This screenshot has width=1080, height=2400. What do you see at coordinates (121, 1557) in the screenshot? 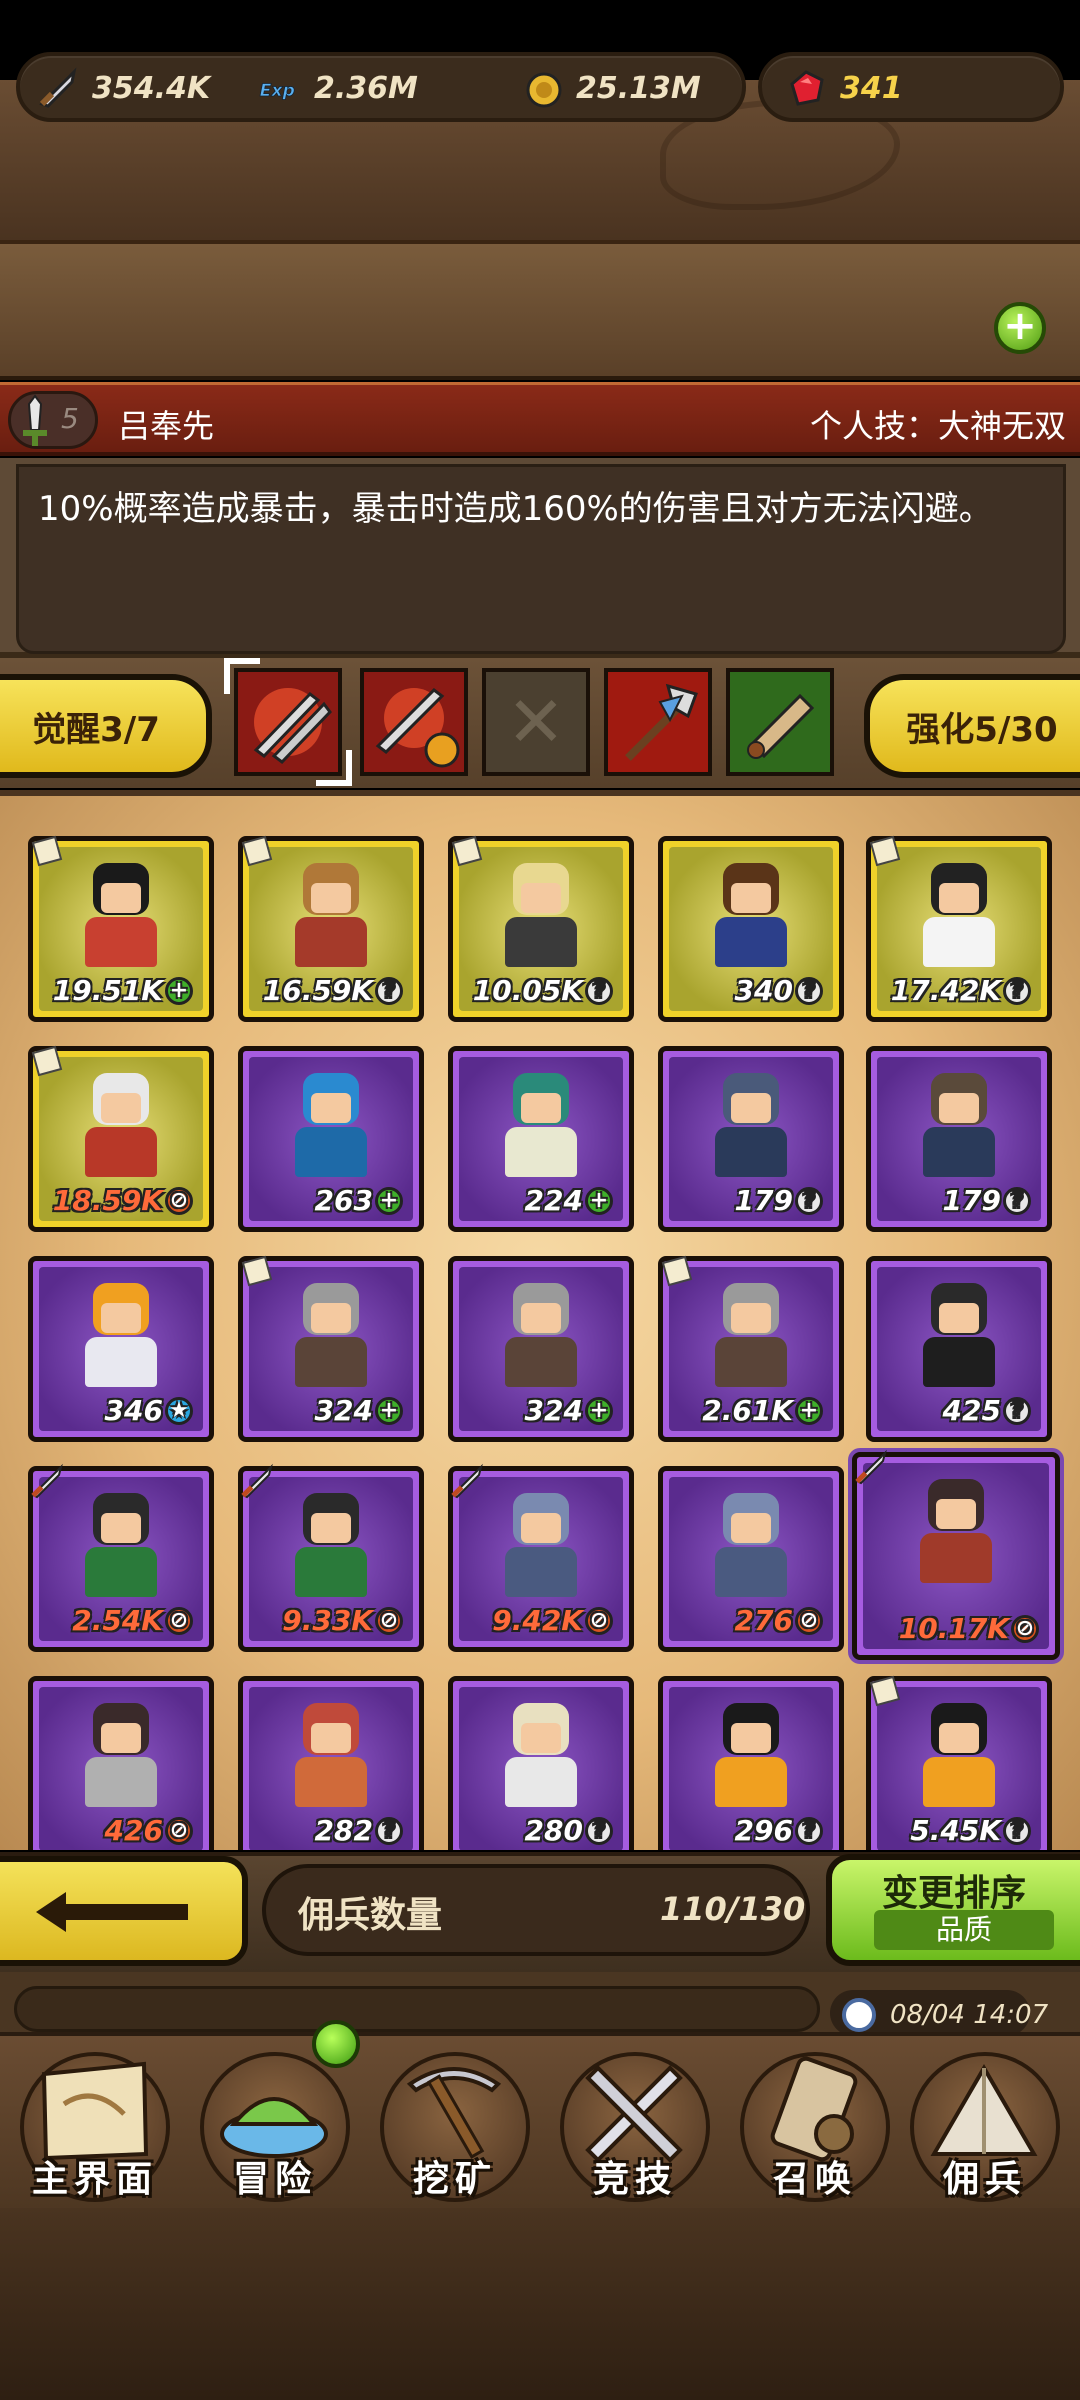
I see `hero-card: 2.54K ⊘` at bounding box center [121, 1557].